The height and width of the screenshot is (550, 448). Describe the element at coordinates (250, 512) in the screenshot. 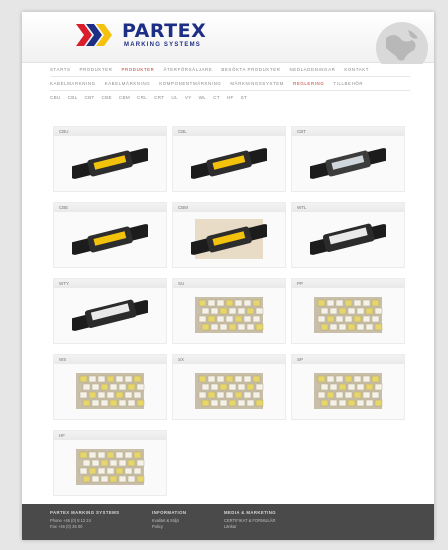

I see `footer-heading: MEDIA & MARKETING` at that location.